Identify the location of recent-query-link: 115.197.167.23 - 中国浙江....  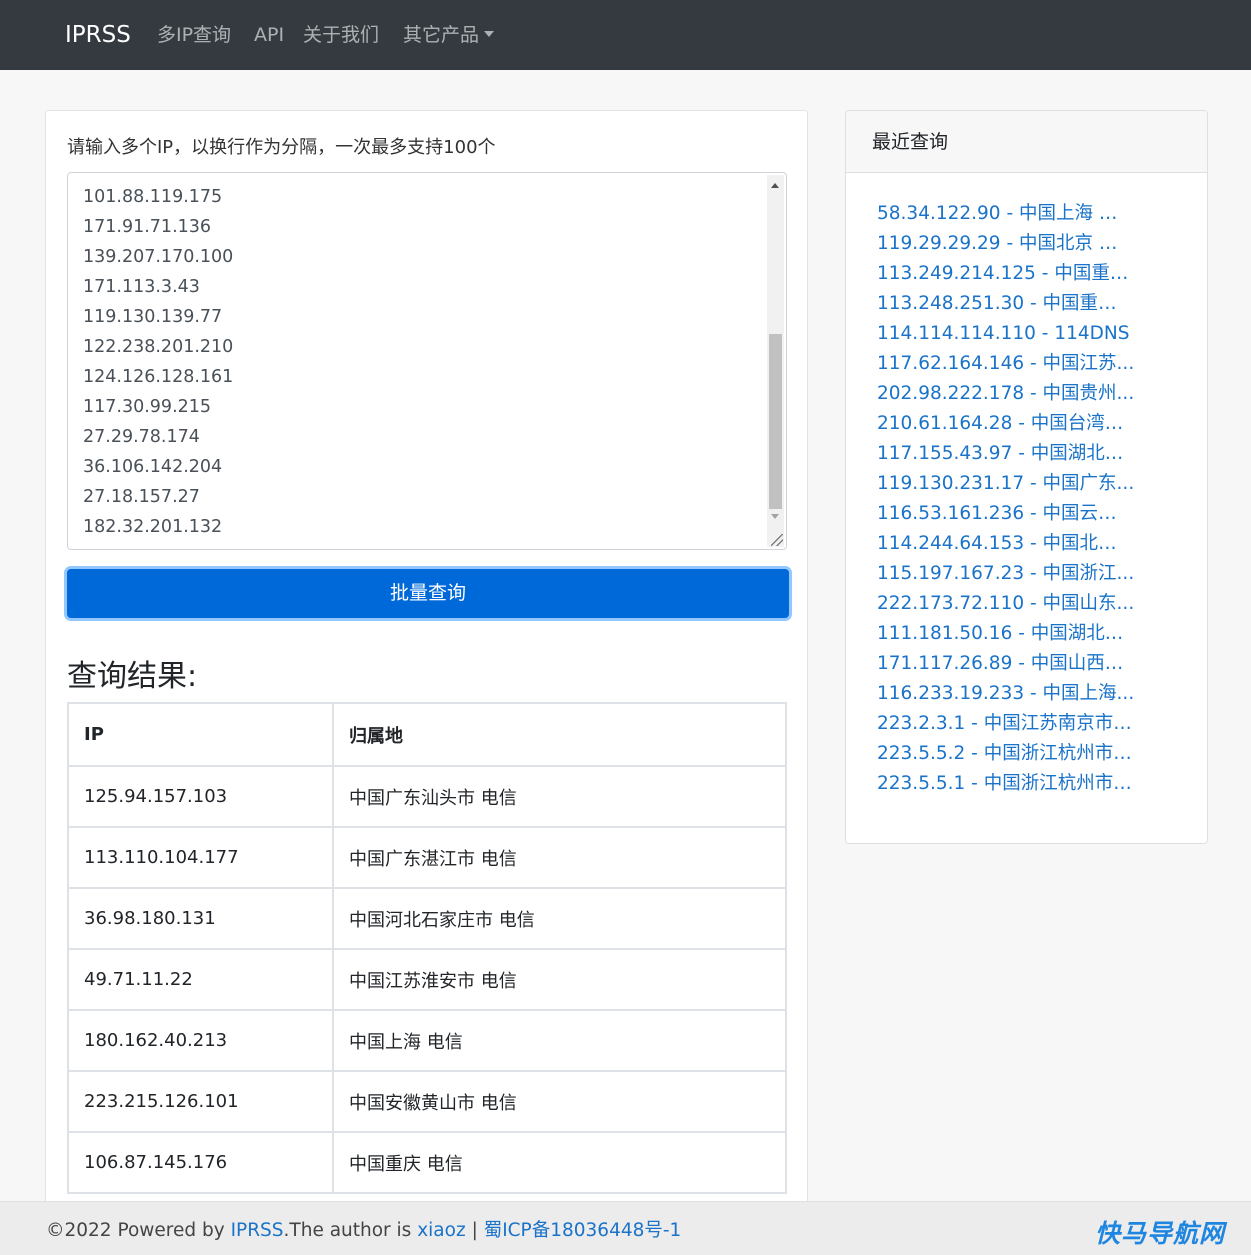
(1006, 575).